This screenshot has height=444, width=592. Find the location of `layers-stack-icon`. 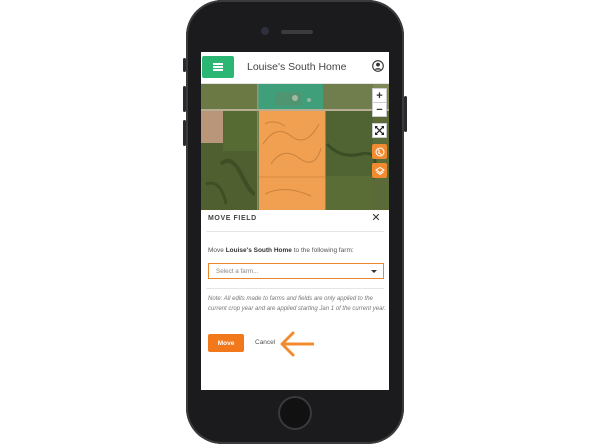

layers-stack-icon is located at coordinates (379, 170).